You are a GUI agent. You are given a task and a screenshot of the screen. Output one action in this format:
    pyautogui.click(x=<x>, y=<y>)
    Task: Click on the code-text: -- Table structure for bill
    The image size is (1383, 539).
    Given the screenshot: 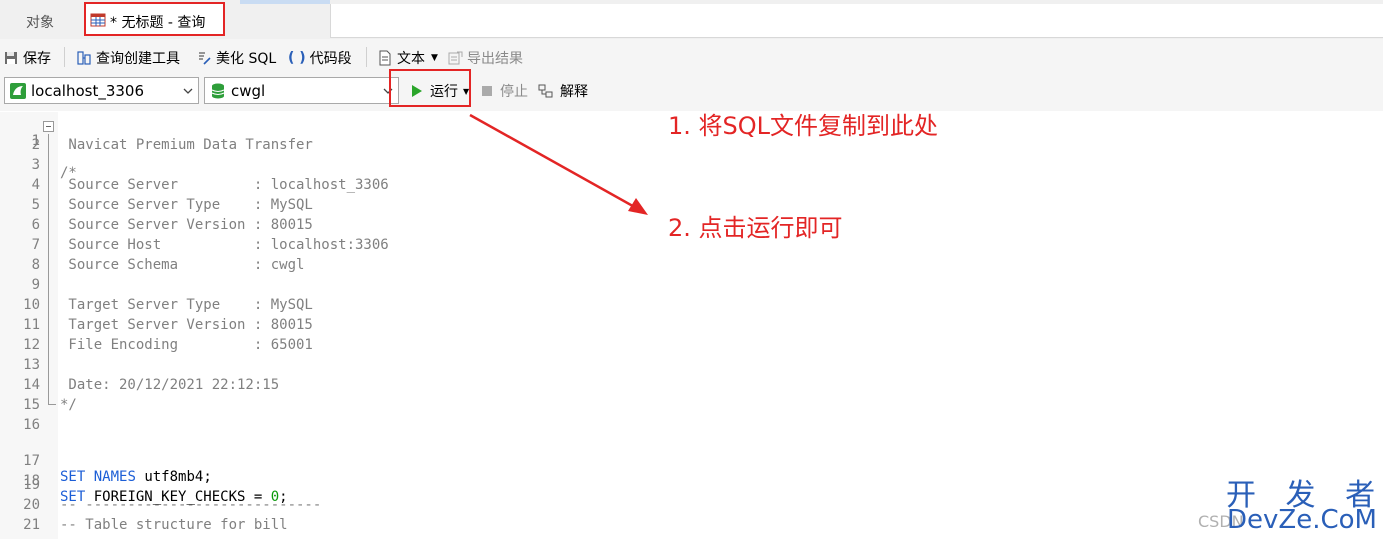 What is the action you would take?
    pyautogui.click(x=174, y=525)
    